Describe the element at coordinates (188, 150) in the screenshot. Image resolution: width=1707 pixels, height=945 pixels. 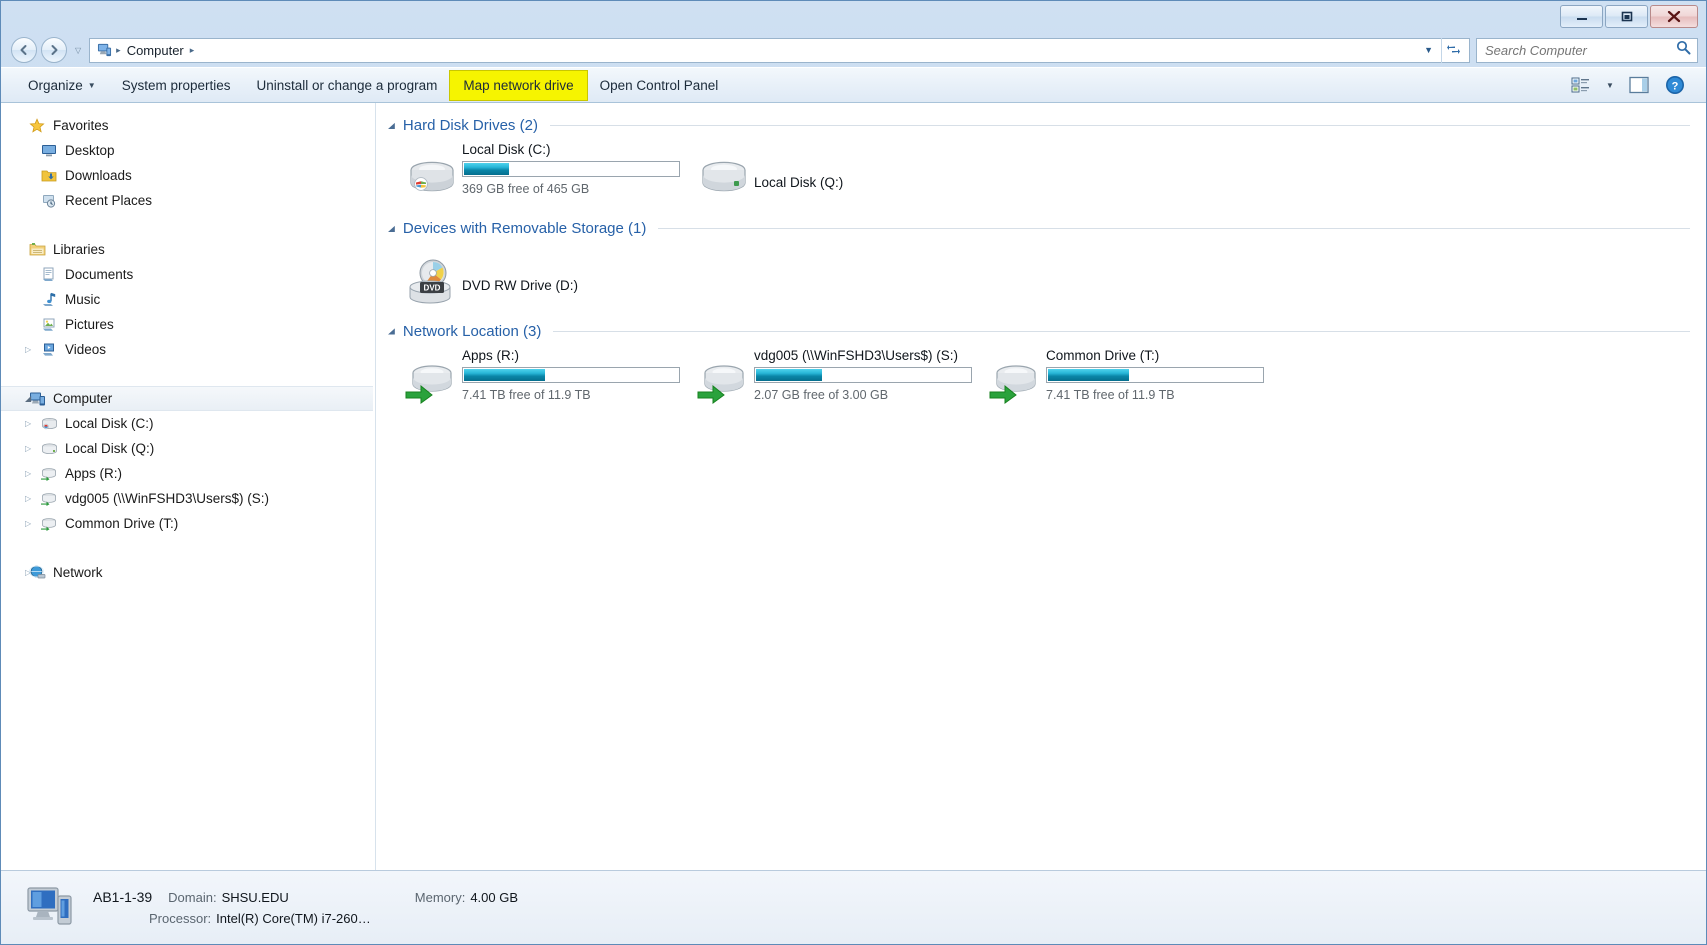
I see `sidebar-item-desktop: Desktop` at that location.